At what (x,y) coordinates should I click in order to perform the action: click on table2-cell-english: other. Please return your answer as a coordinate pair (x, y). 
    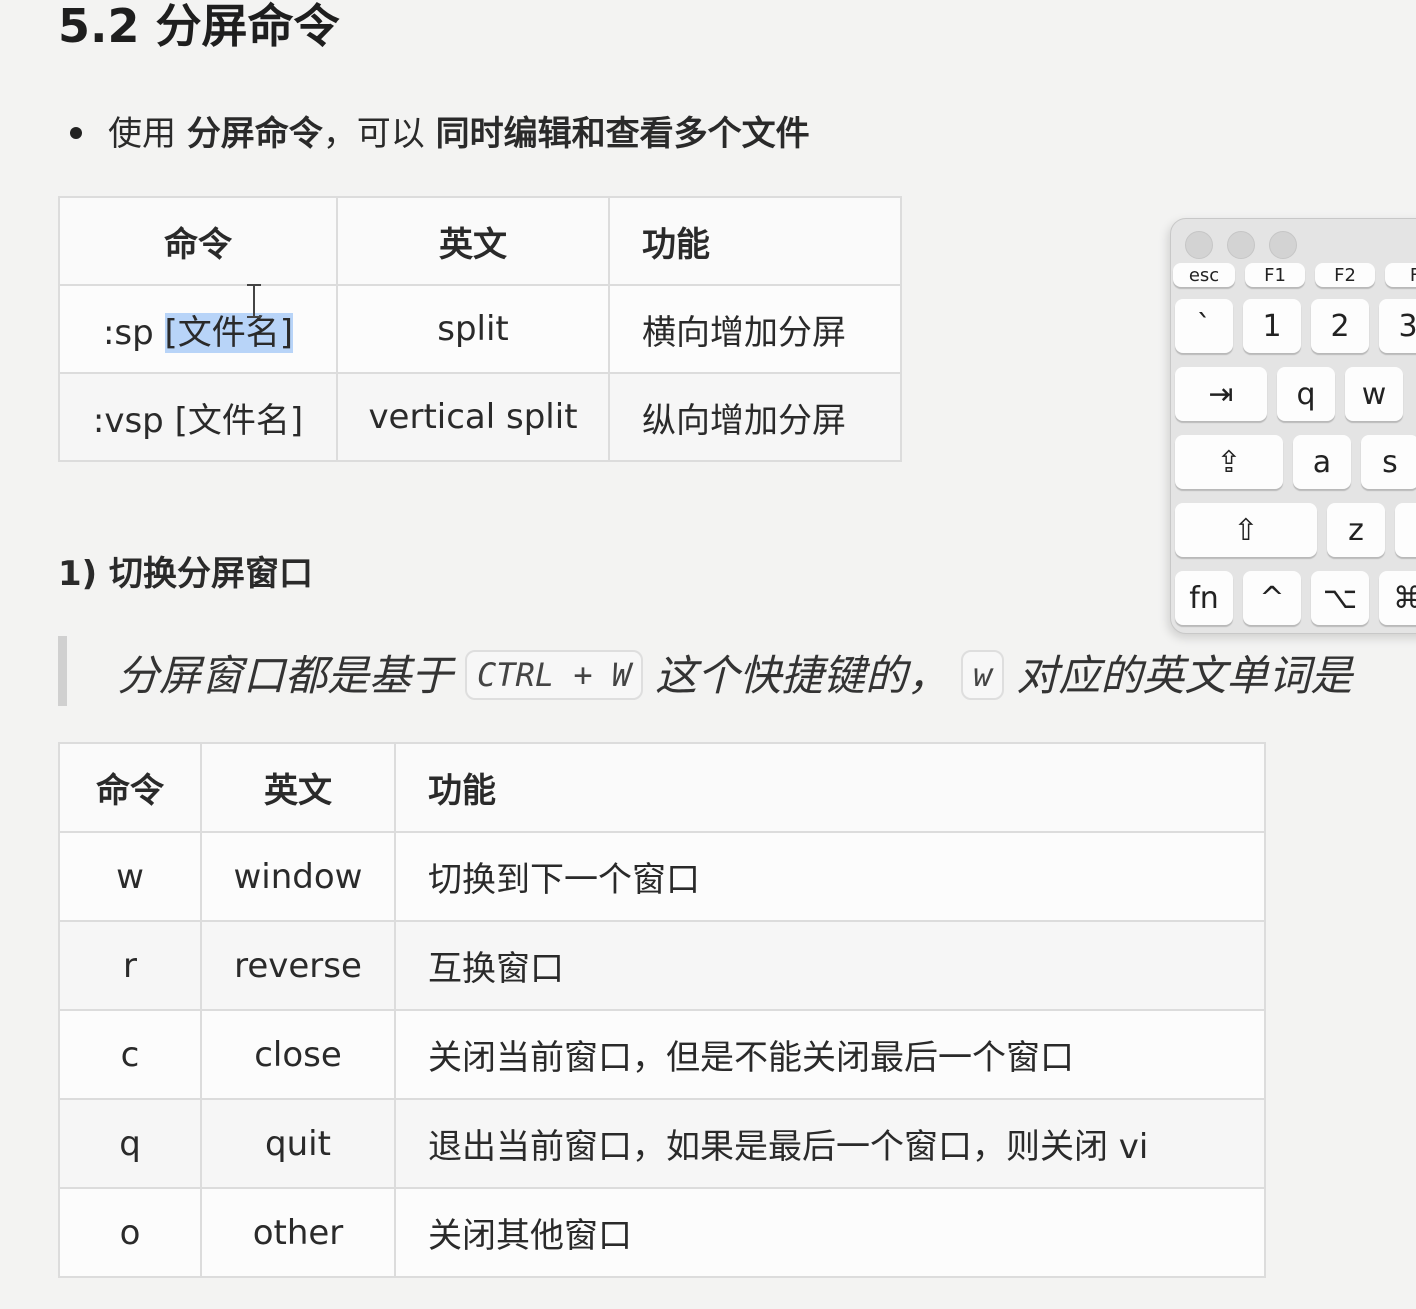
    Looking at the image, I should click on (298, 1232).